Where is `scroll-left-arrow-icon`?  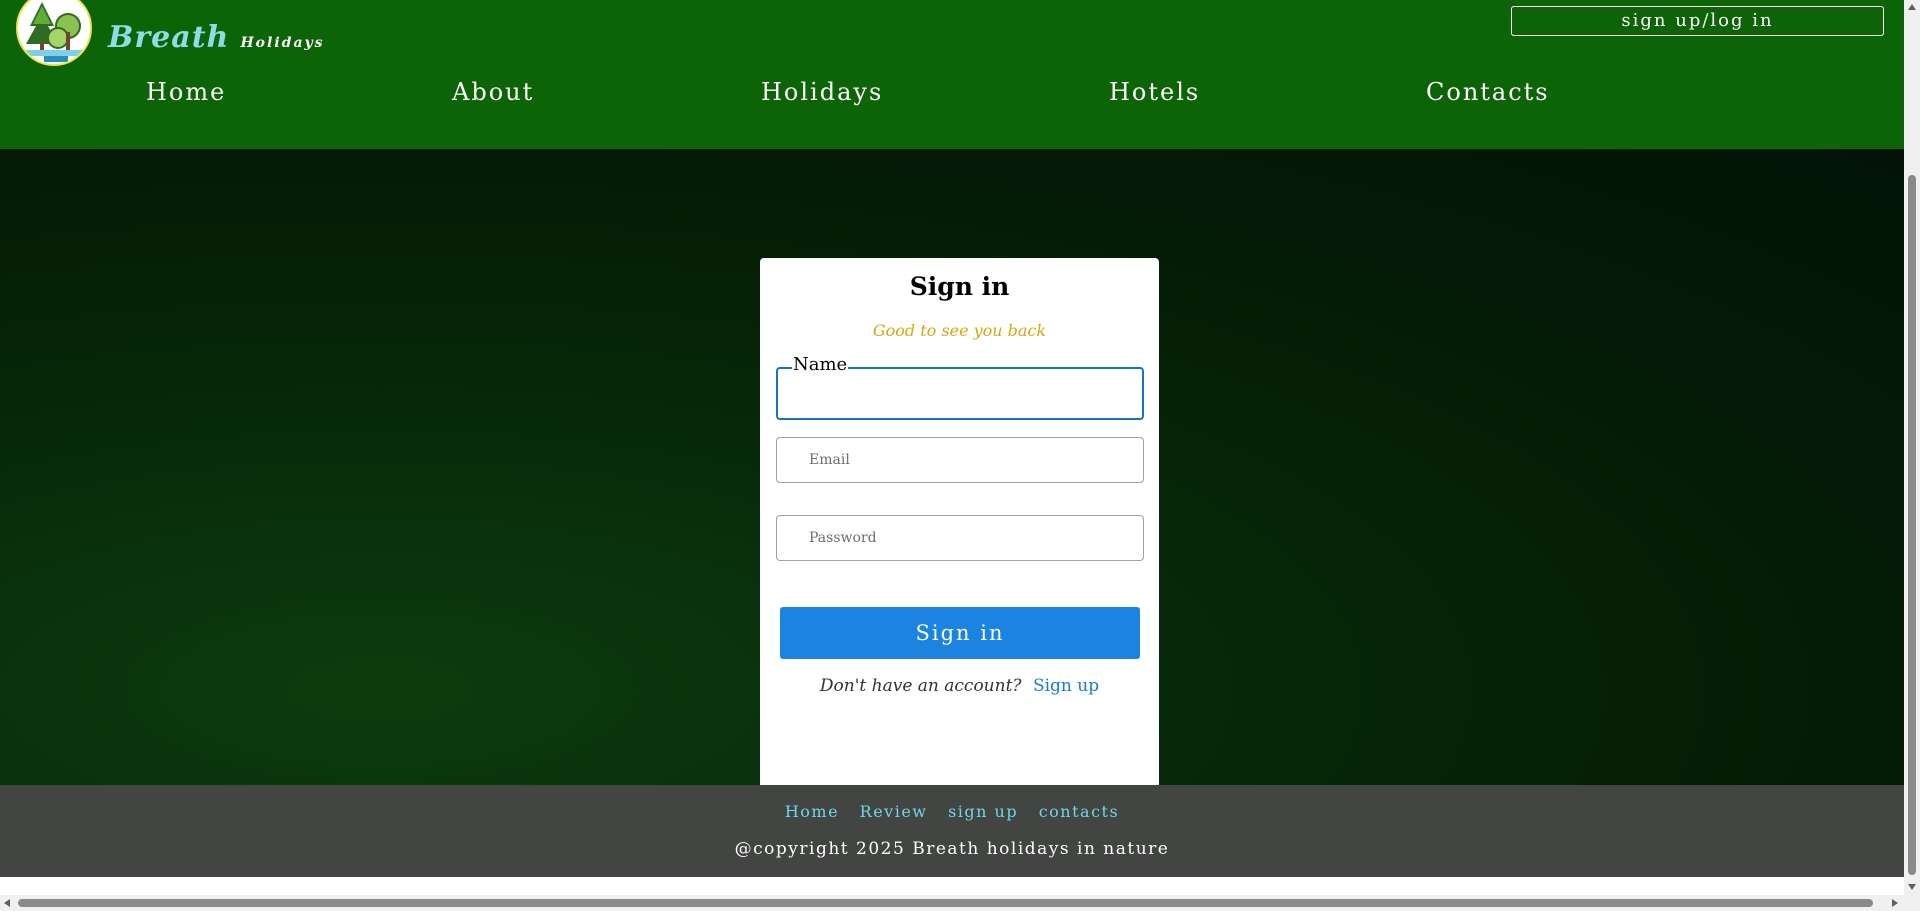 scroll-left-arrow-icon is located at coordinates (7, 903).